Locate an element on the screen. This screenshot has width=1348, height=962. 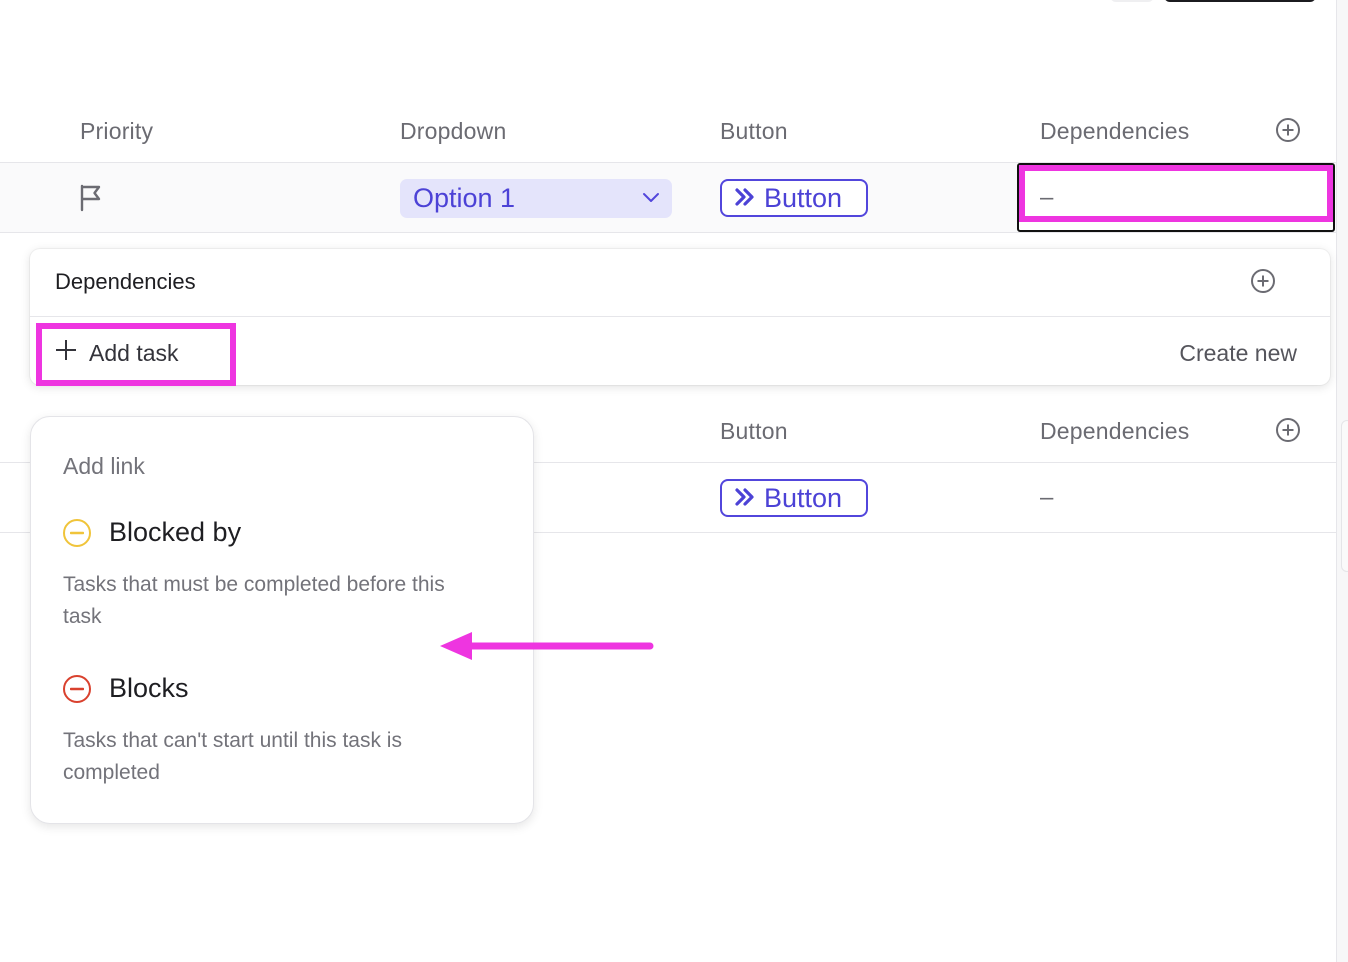
scroll-handle is located at coordinates (1344, 496).